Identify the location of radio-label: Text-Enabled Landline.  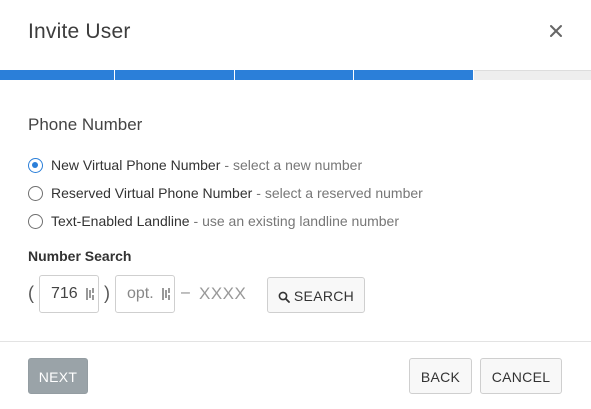
(120, 221).